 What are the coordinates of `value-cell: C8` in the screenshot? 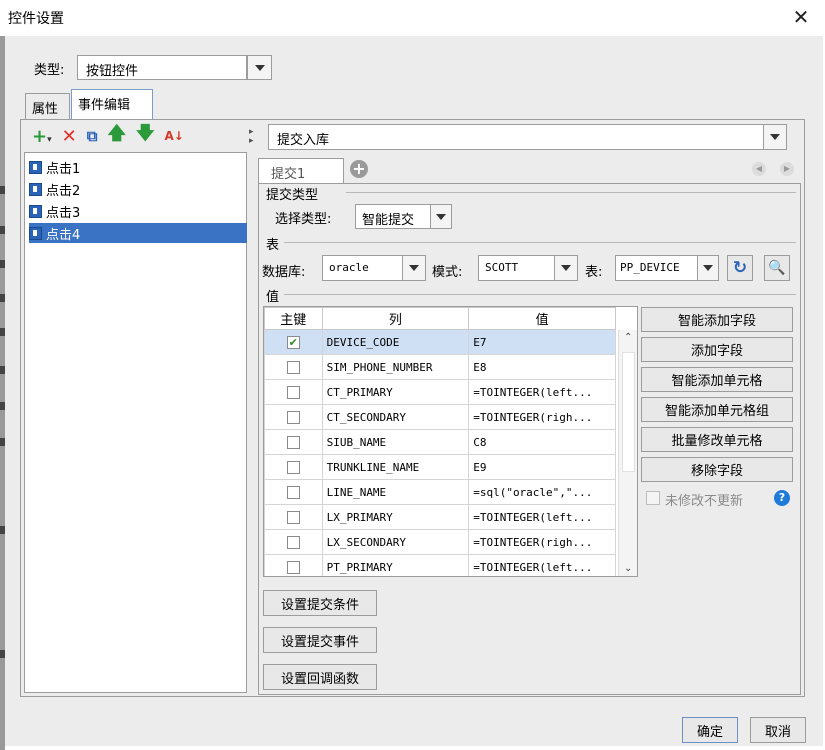 It's located at (542, 442).